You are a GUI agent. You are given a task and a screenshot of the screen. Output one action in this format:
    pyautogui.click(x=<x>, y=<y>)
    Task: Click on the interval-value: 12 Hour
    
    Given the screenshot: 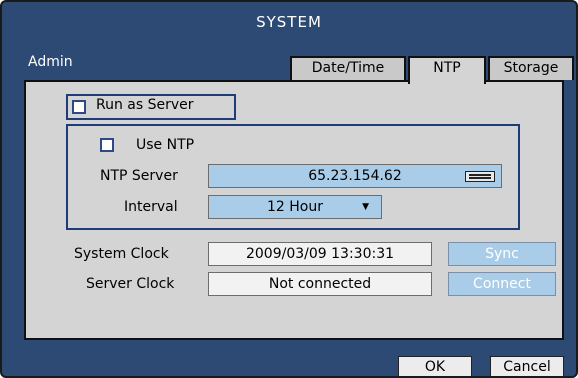 What is the action you would take?
    pyautogui.click(x=295, y=207)
    